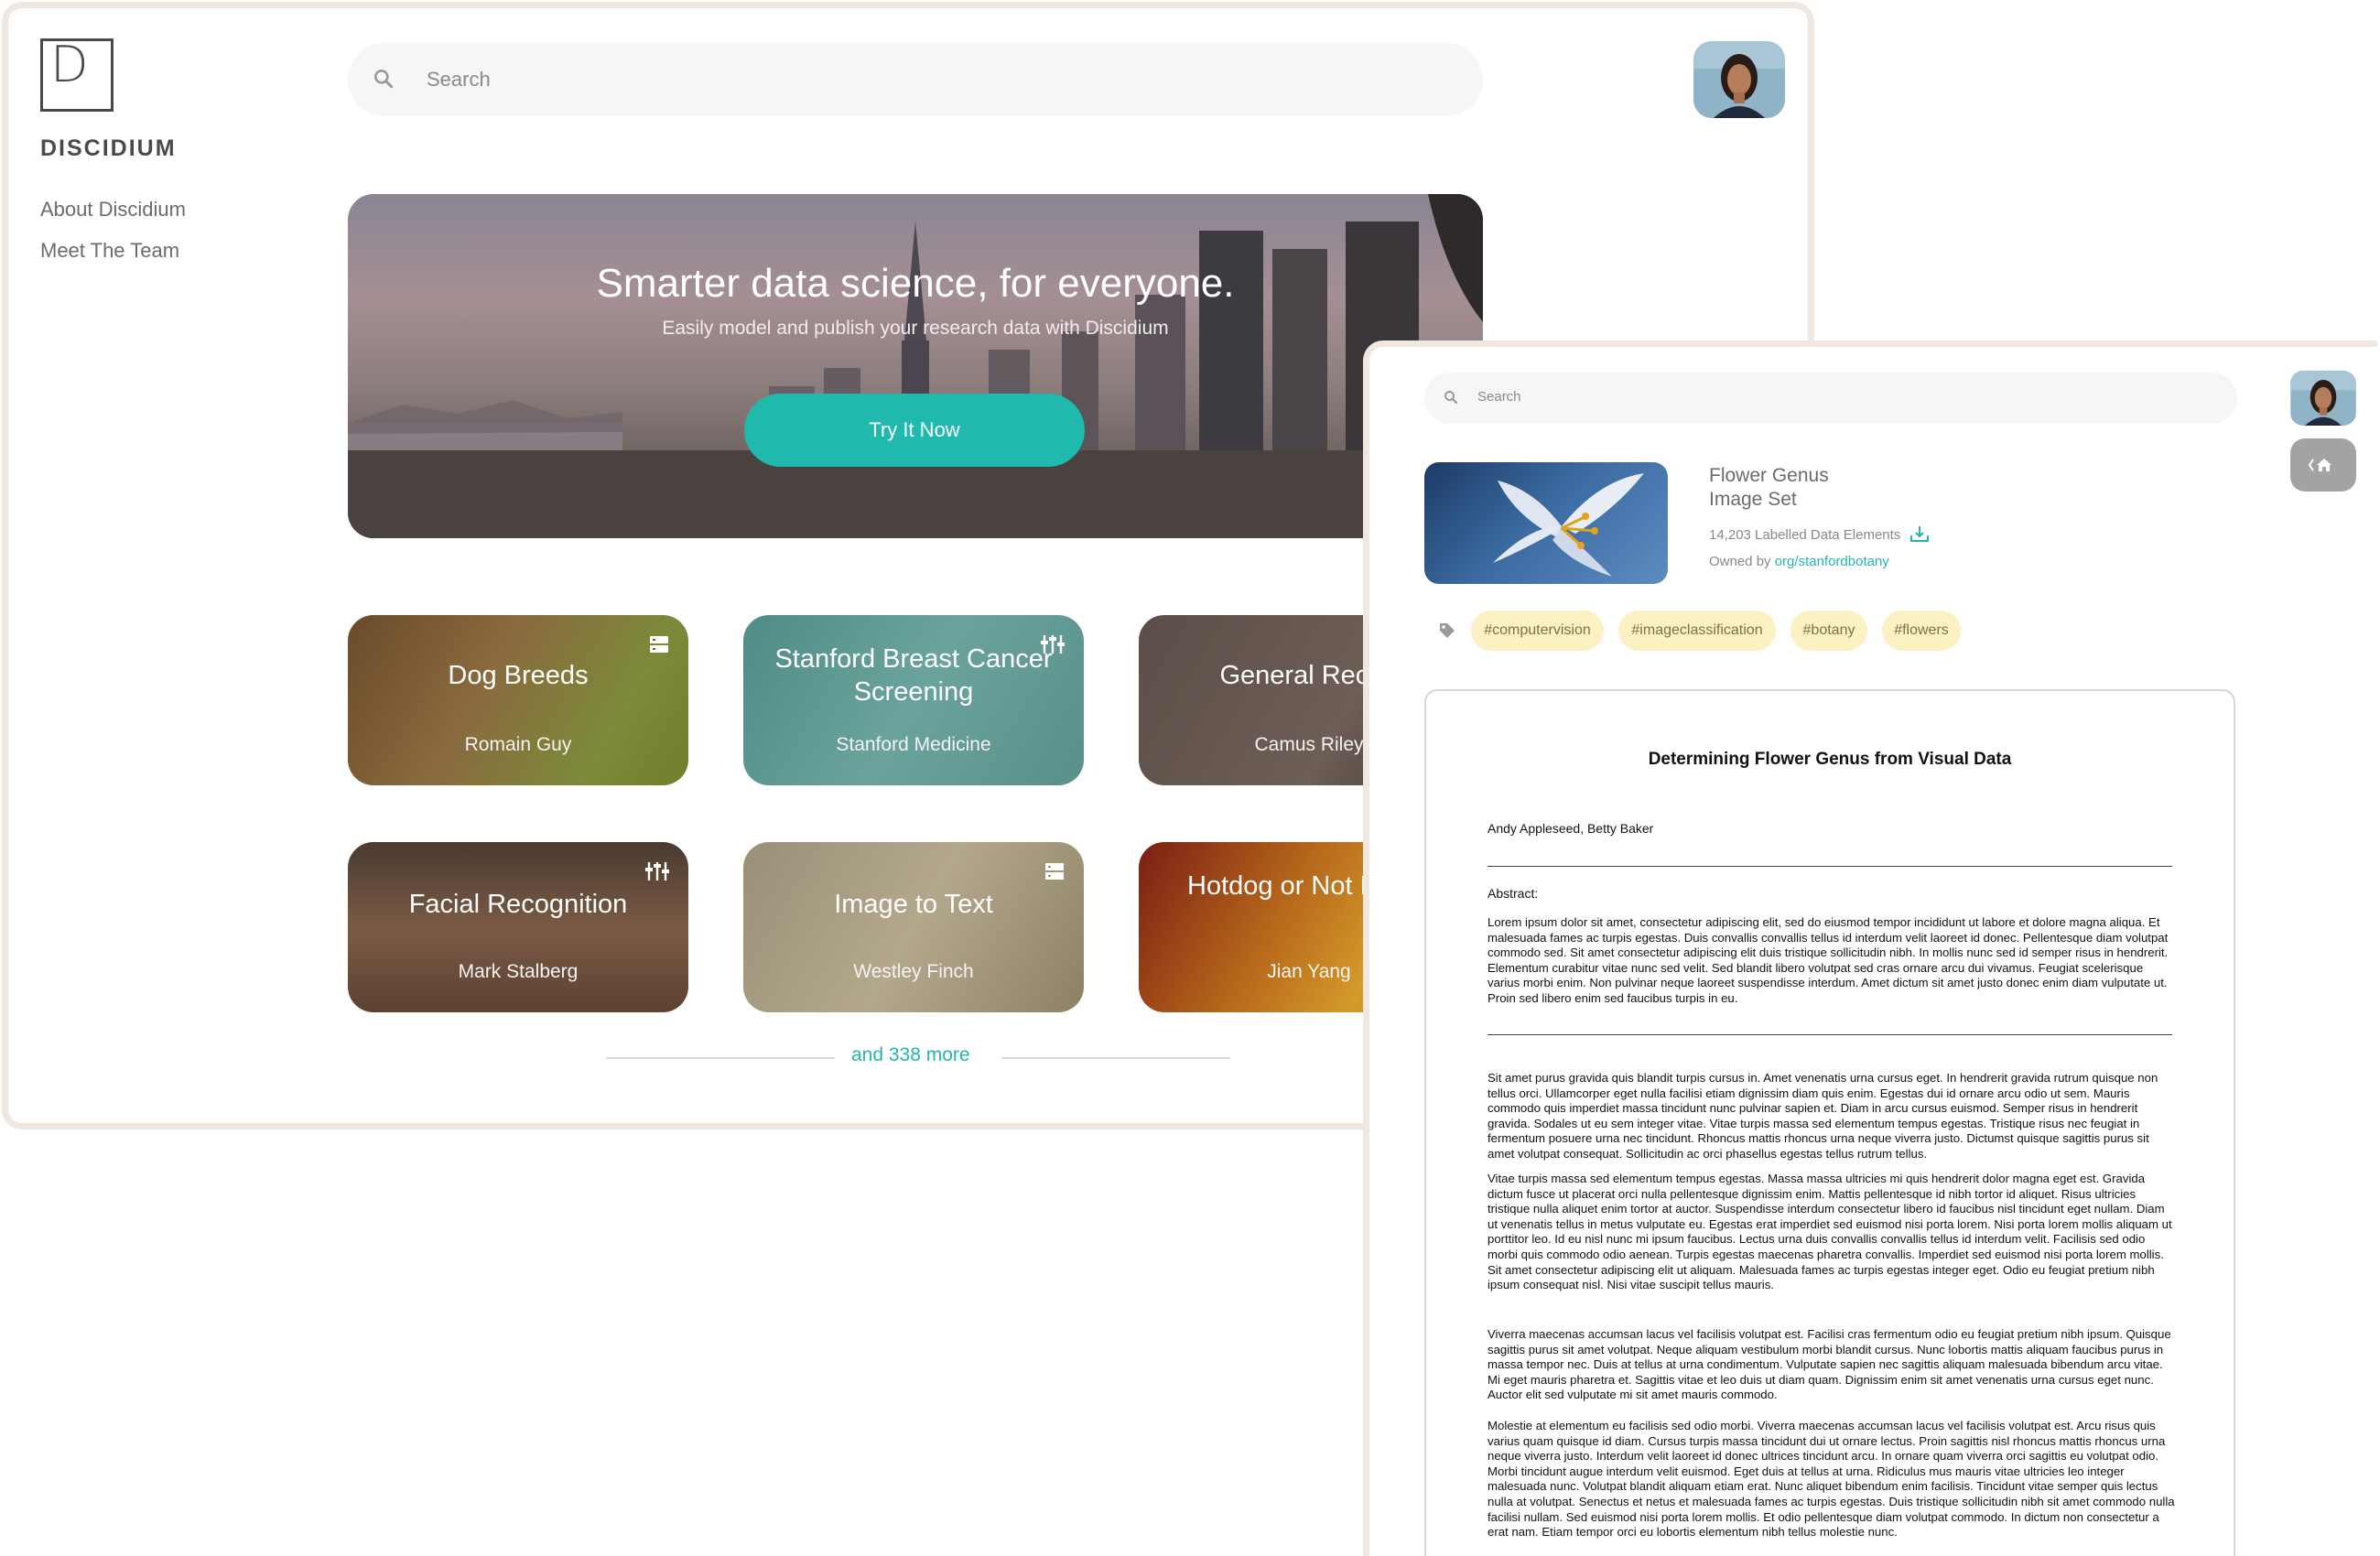 The image size is (2380, 1556). I want to click on dataset-title-line1: Flower Genus, so click(1769, 475).